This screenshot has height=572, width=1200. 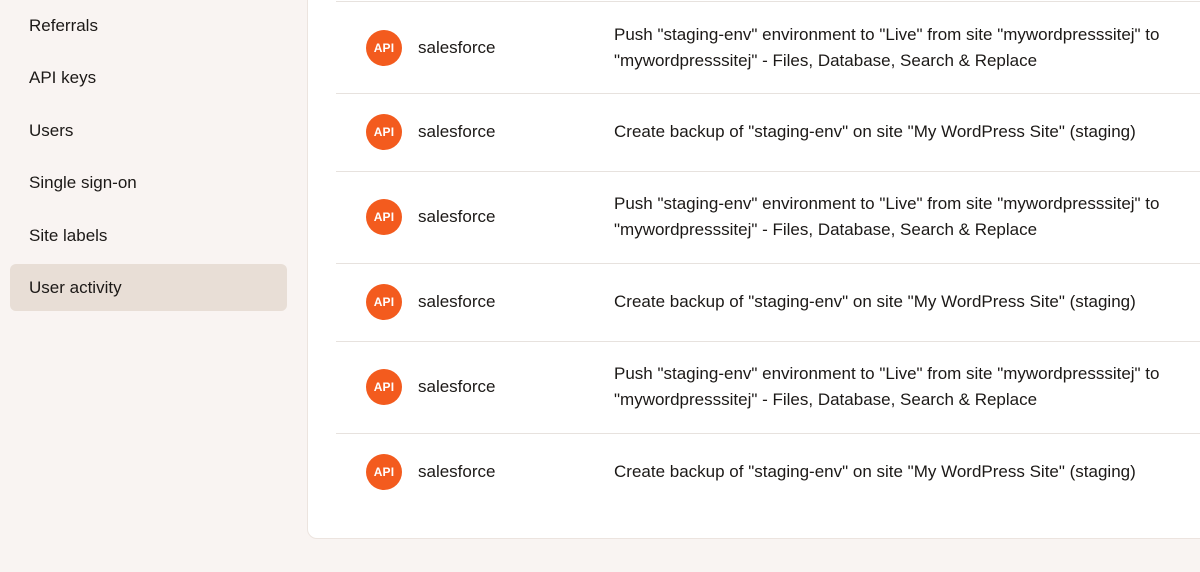 I want to click on sidebar-item-label: API keys, so click(x=63, y=77).